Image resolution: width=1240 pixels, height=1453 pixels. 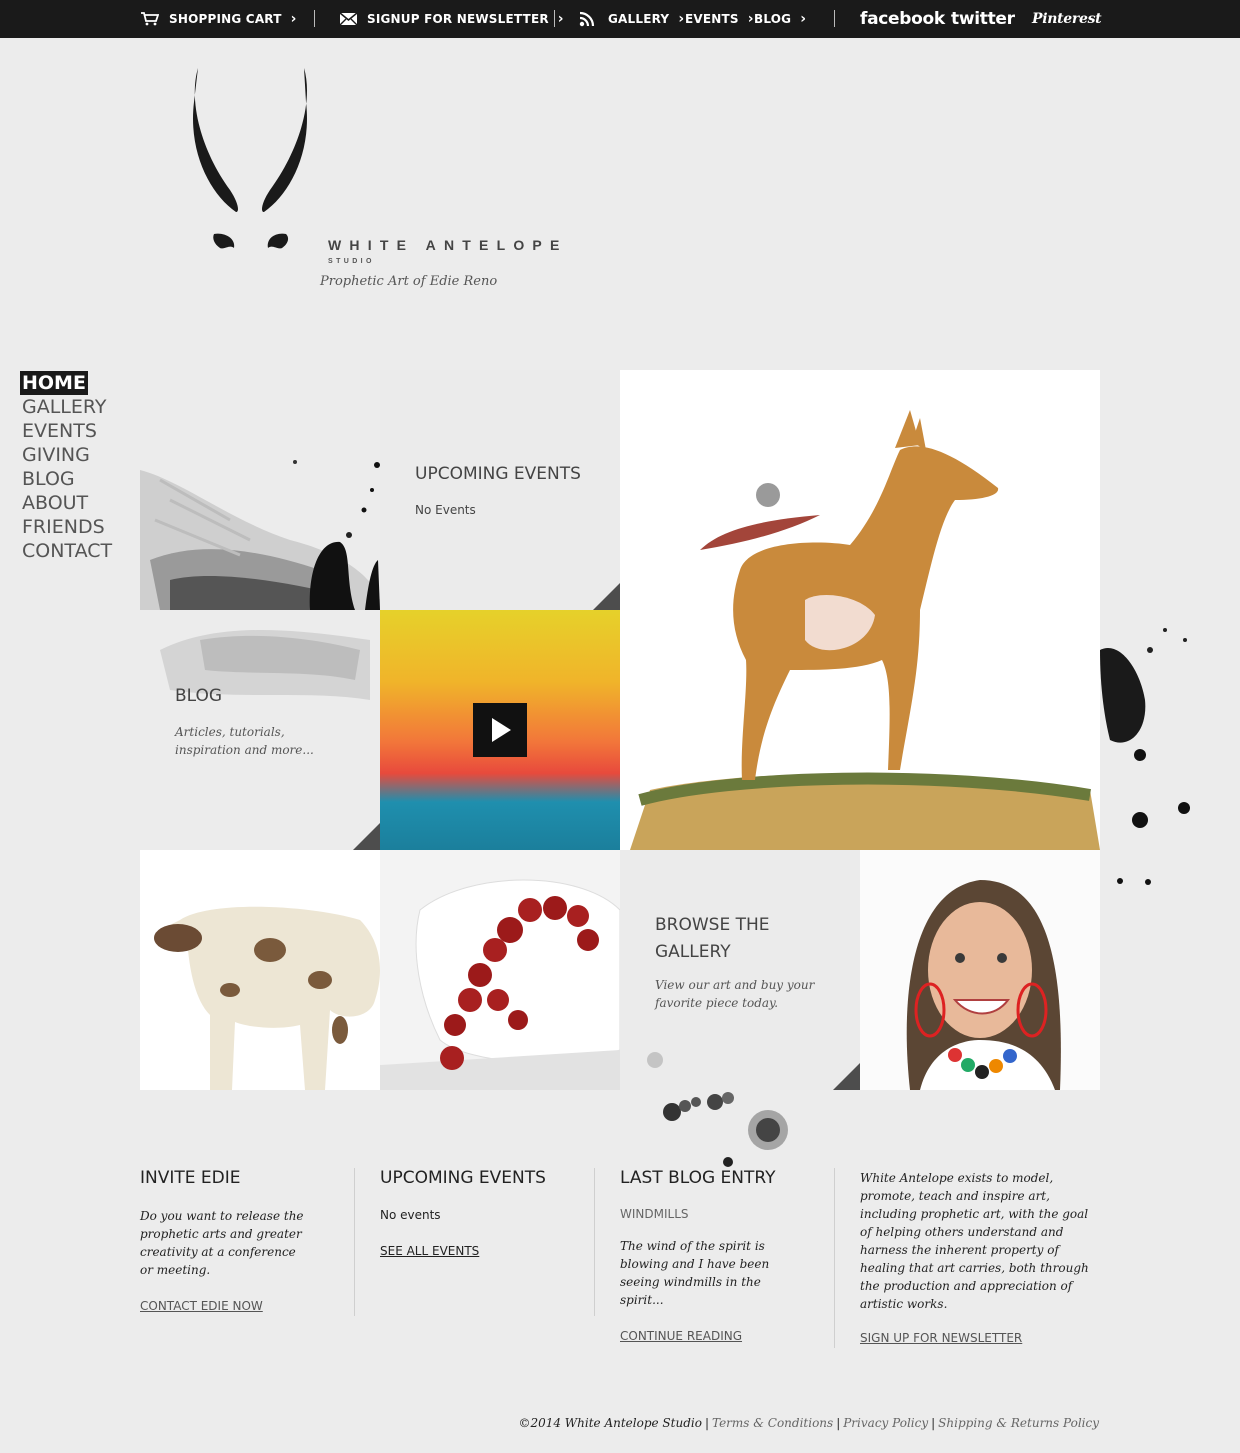 What do you see at coordinates (66, 407) in the screenshot?
I see `nav-item-gallery: GALLERY` at bounding box center [66, 407].